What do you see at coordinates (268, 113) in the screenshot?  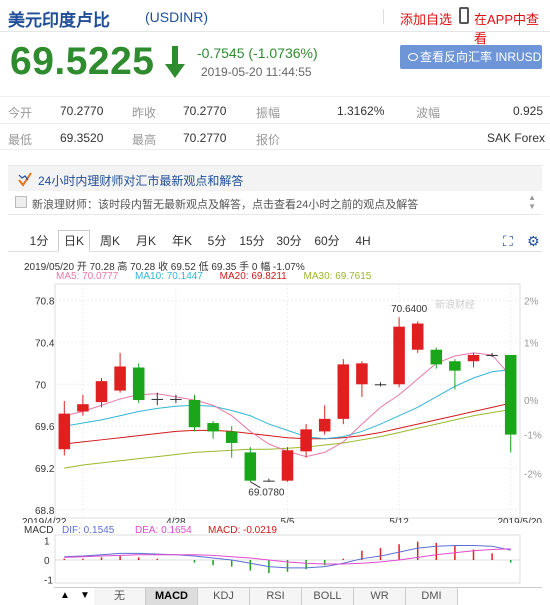 I see `stat-label-amplitude: 振幅` at bounding box center [268, 113].